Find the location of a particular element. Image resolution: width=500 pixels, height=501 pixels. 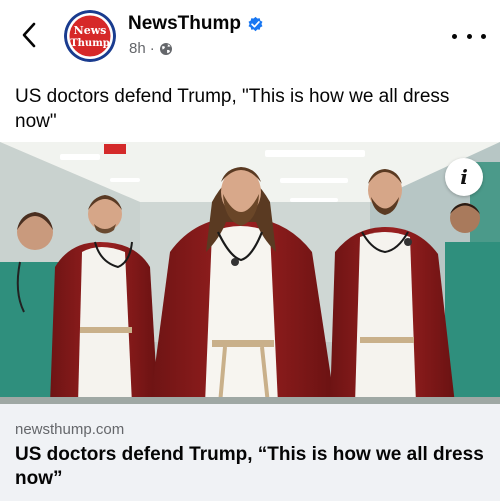

verified-badge-icon is located at coordinates (255, 23).